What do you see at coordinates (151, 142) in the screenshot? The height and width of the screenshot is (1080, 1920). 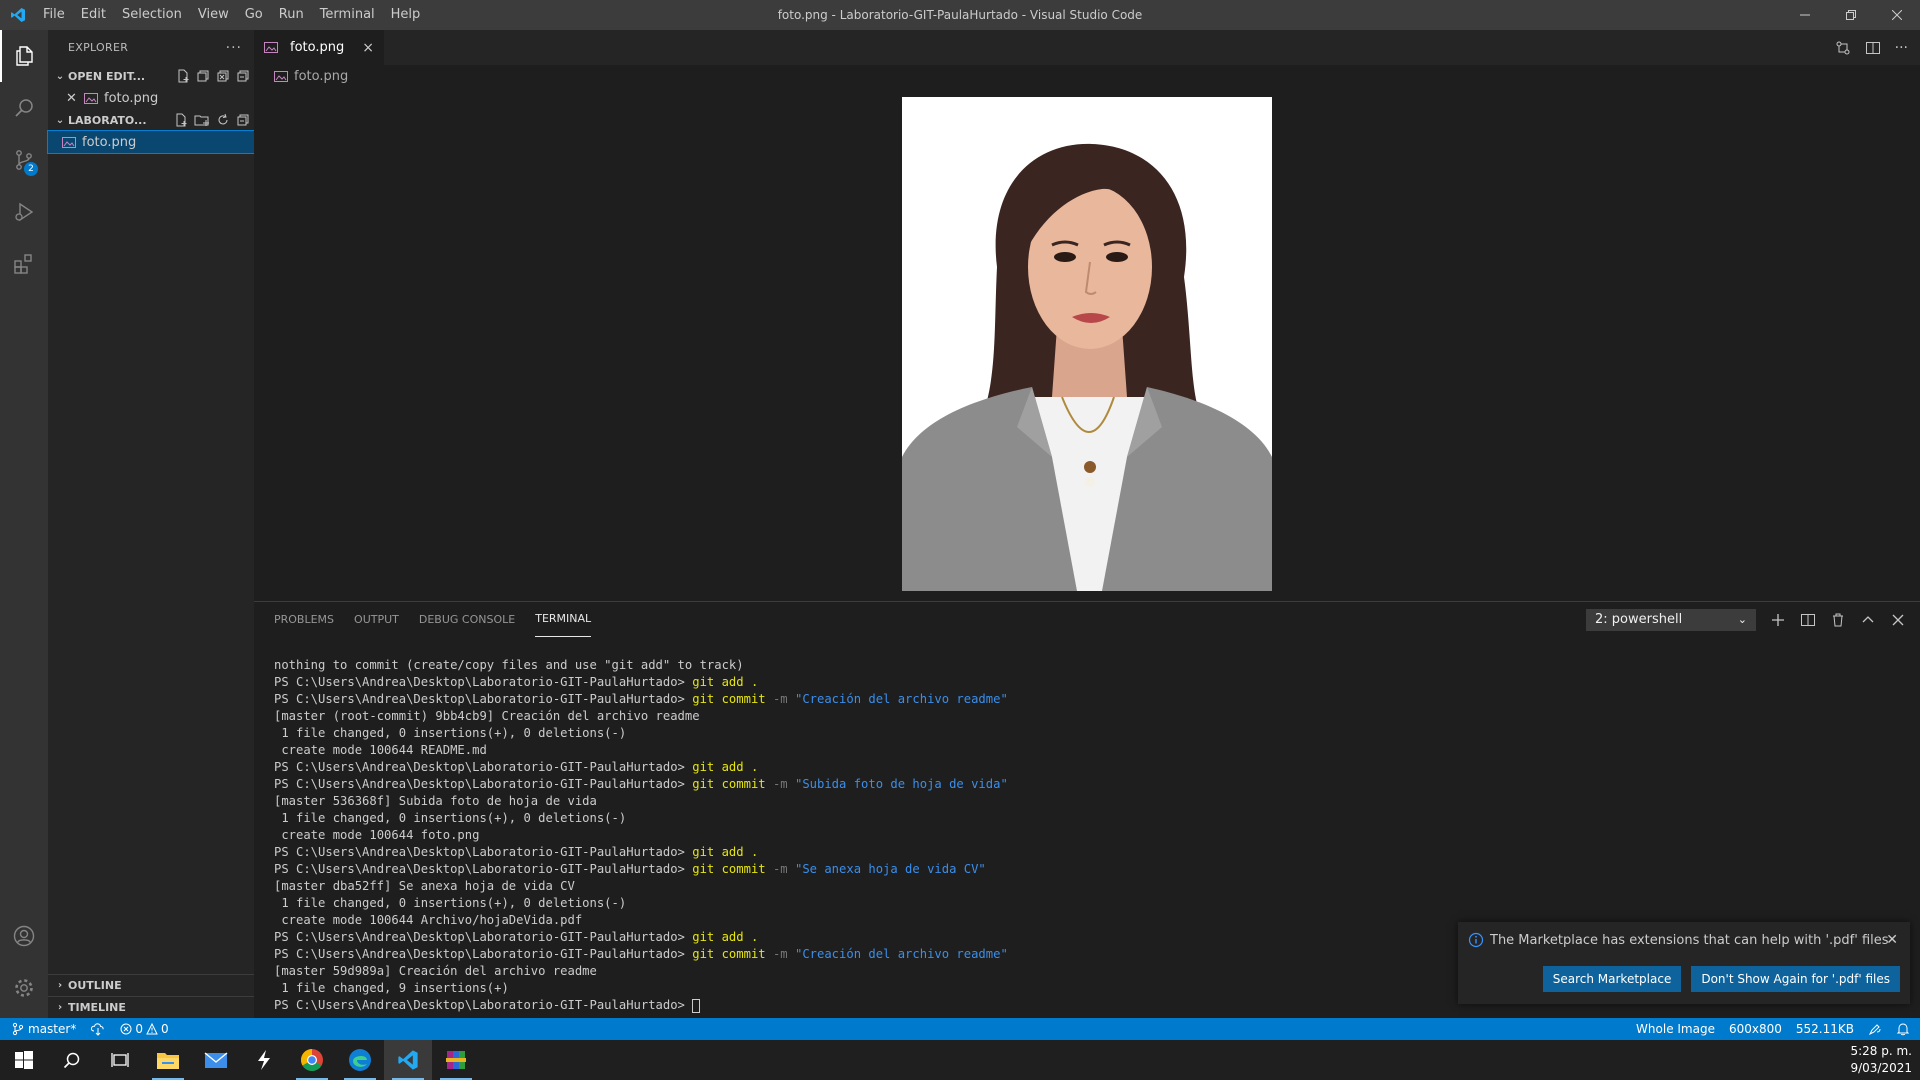 I see `folder-file-item: foto.png` at bounding box center [151, 142].